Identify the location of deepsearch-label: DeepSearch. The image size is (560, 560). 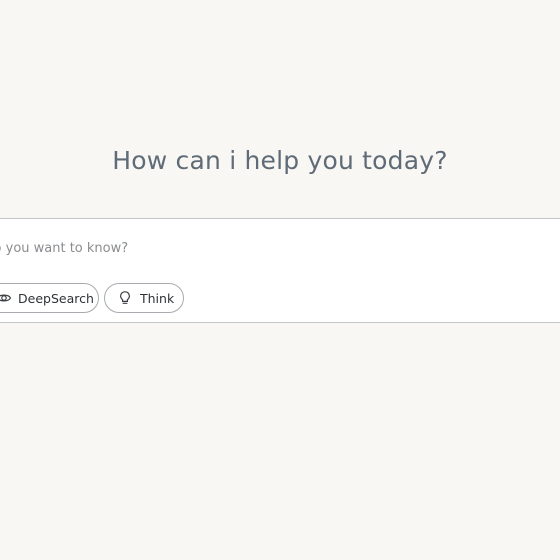
(56, 298).